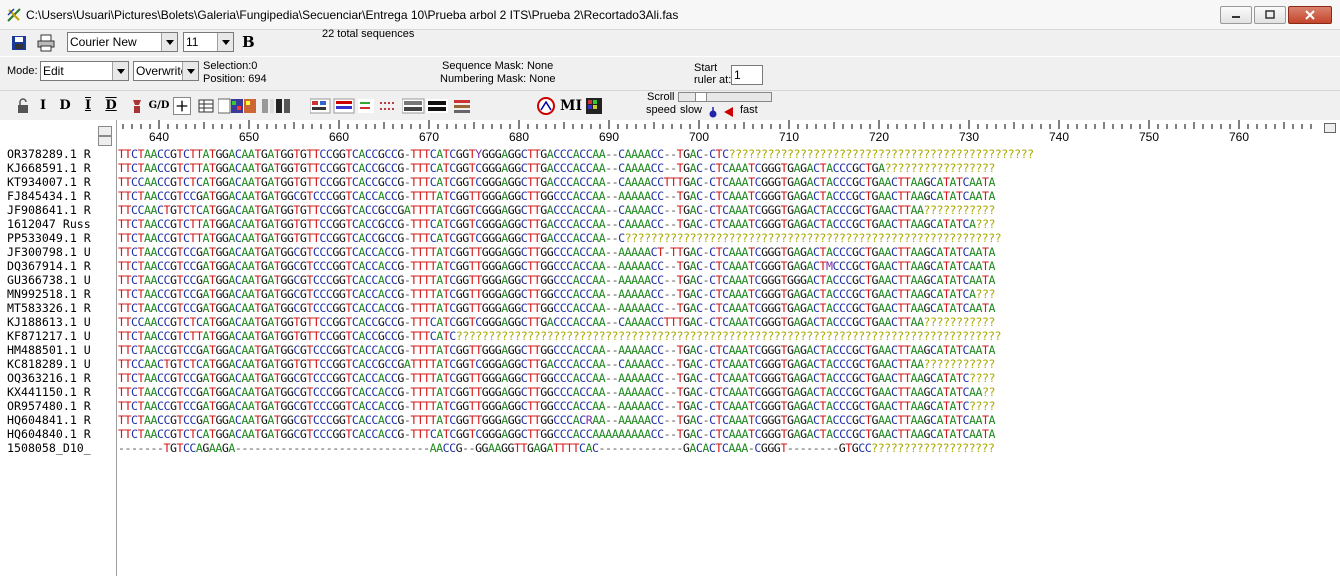  What do you see at coordinates (284, 106) in the screenshot?
I see `shade-icon` at bounding box center [284, 106].